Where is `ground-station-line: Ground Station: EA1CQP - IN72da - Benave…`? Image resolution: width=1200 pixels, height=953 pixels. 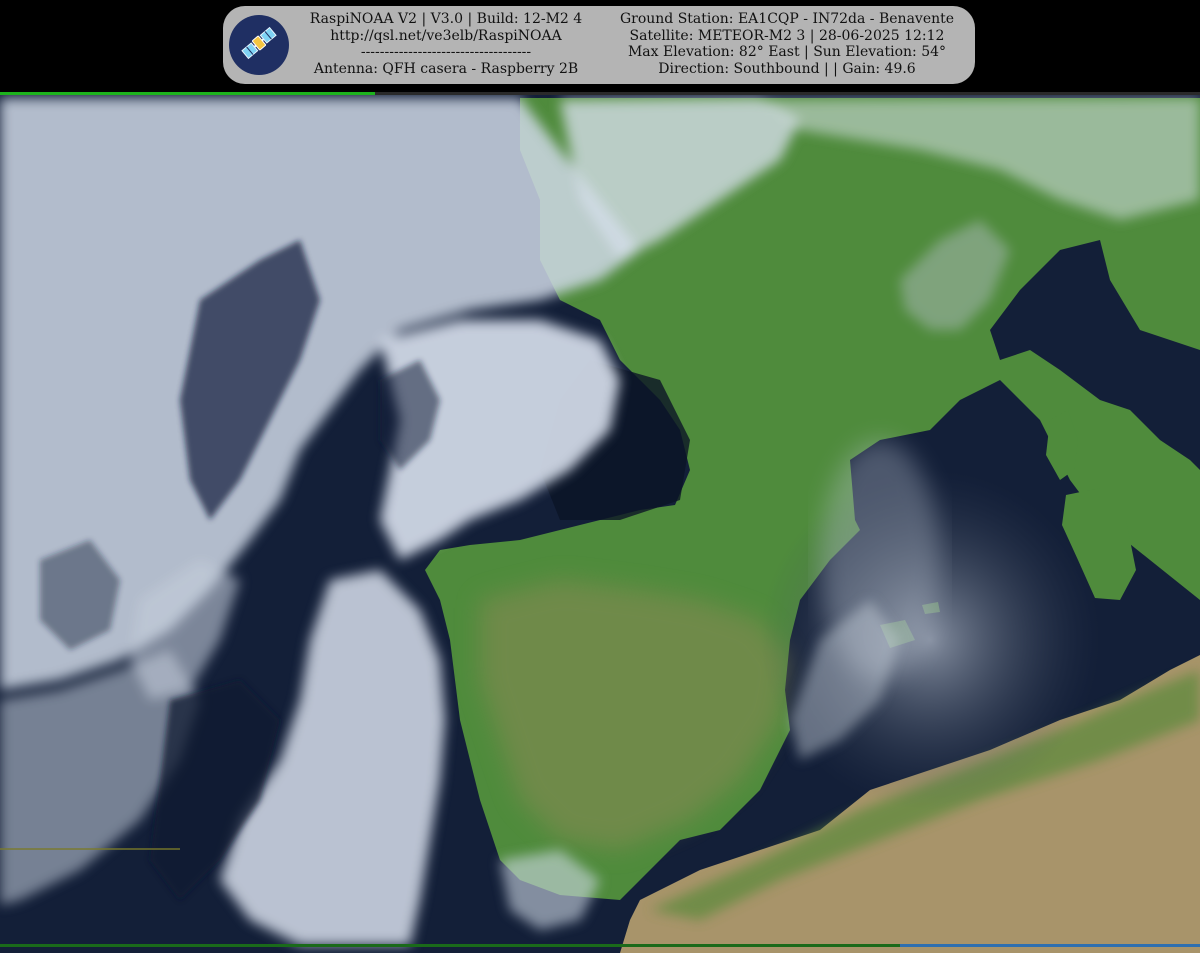 ground-station-line: Ground Station: EA1CQP - IN72da - Benave… is located at coordinates (787, 19).